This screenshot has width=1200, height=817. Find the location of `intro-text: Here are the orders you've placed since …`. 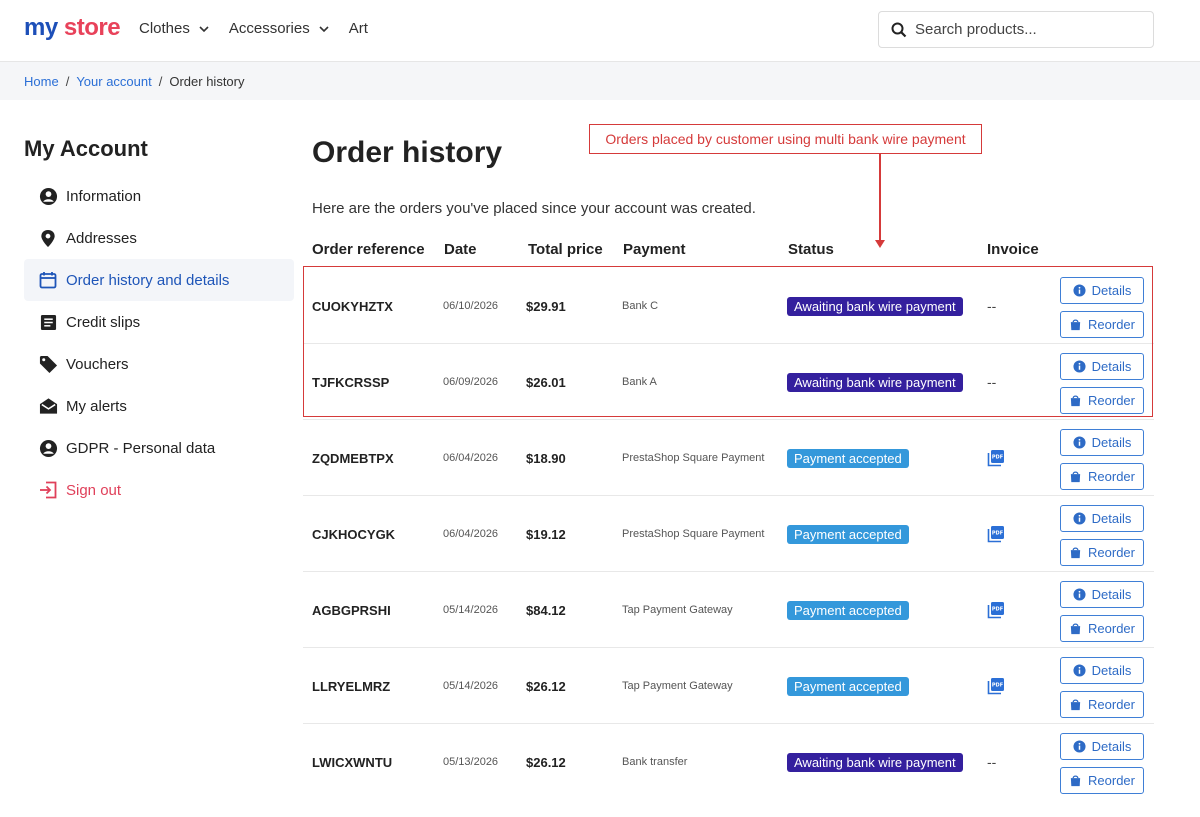

intro-text: Here are the orders you've placed since … is located at coordinates (534, 208).